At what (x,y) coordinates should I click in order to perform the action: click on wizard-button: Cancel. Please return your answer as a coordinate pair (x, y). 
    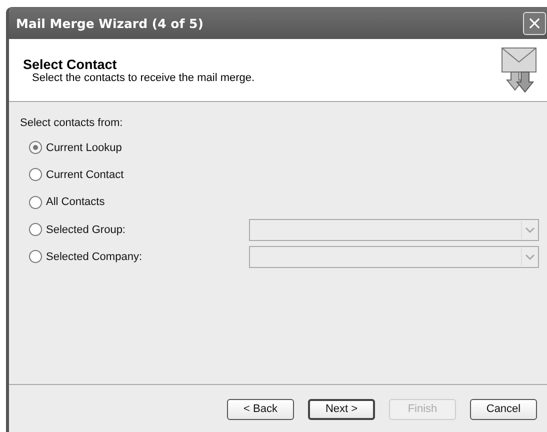
    Looking at the image, I should click on (503, 409).